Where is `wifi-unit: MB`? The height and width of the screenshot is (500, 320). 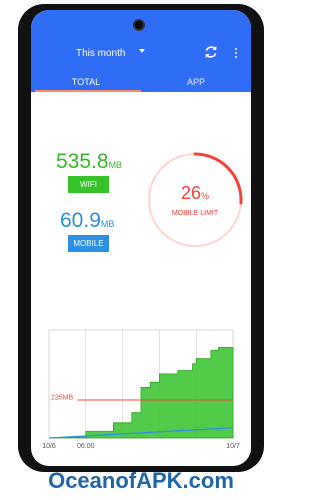 wifi-unit: MB is located at coordinates (115, 165).